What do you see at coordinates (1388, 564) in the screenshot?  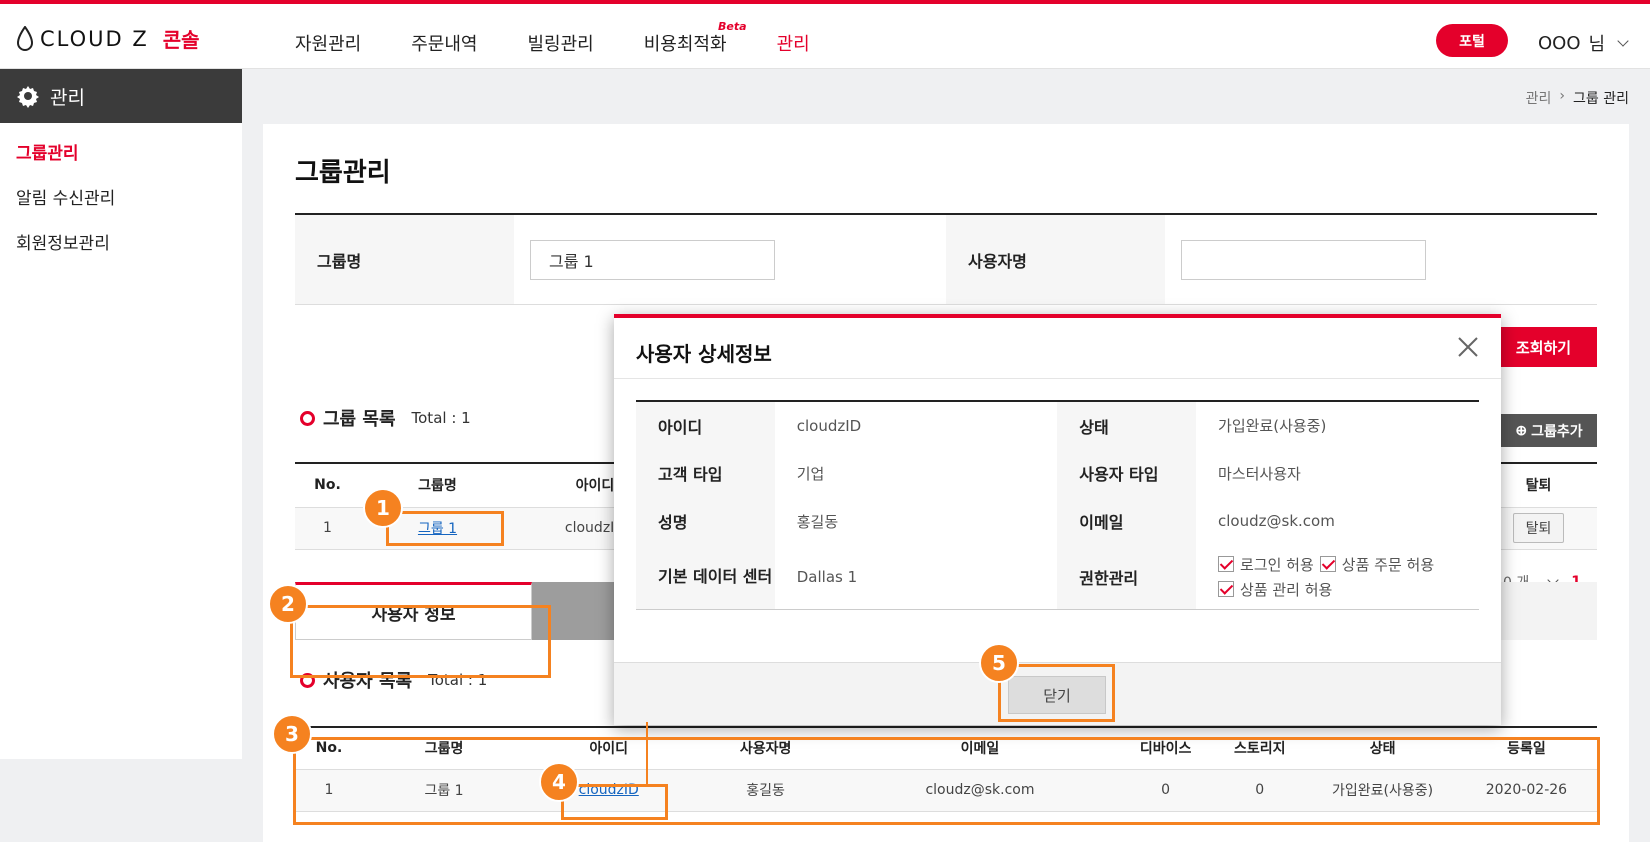 I see `perm-order-label: 상품 주문 허용` at bounding box center [1388, 564].